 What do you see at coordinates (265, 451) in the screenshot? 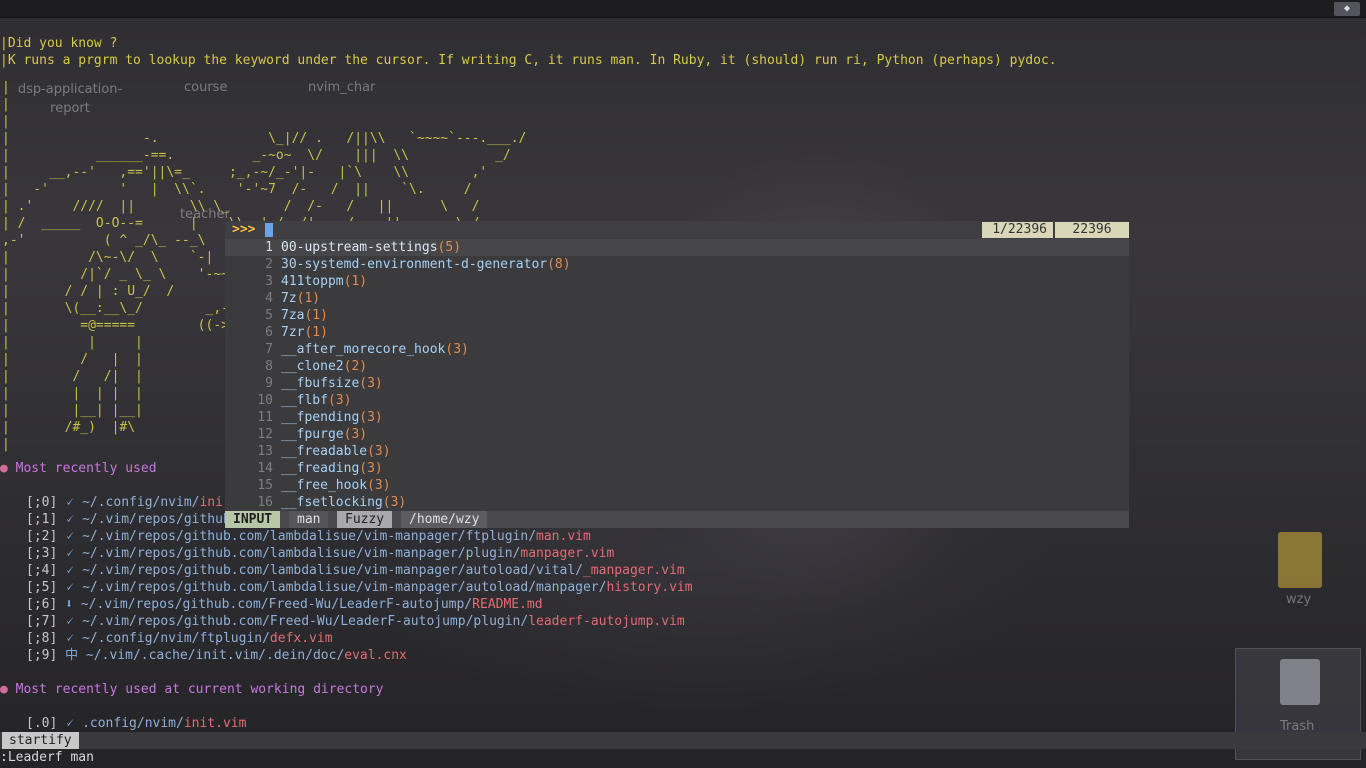
I see `result-line-number: 13` at bounding box center [265, 451].